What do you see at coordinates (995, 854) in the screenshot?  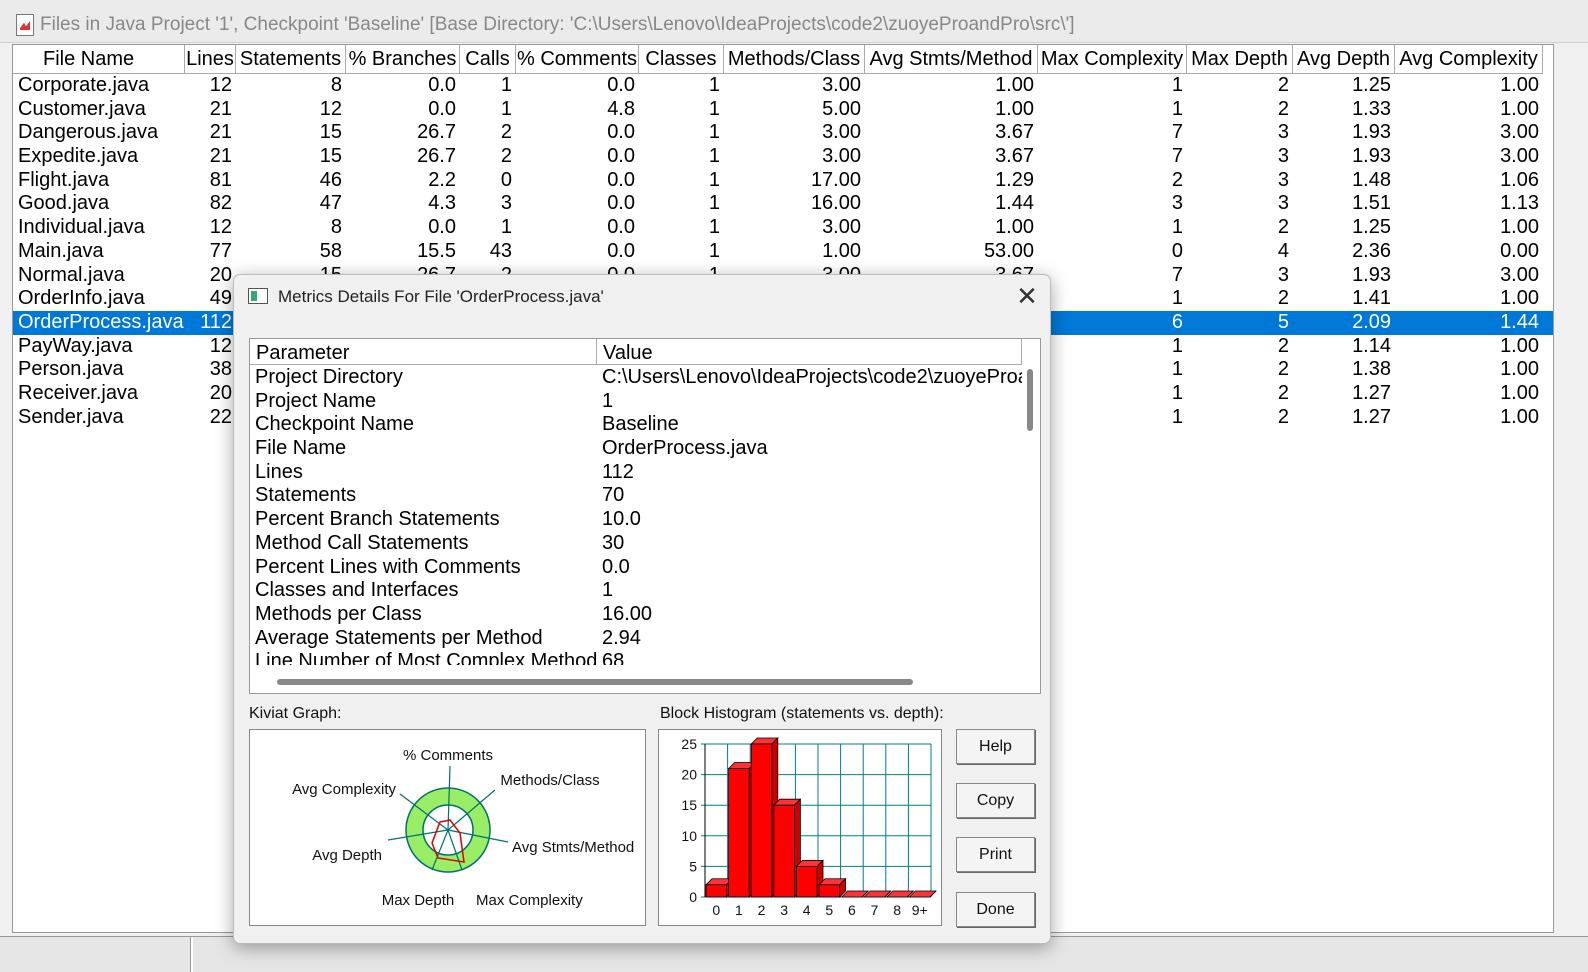 I see `print-button: Print` at bounding box center [995, 854].